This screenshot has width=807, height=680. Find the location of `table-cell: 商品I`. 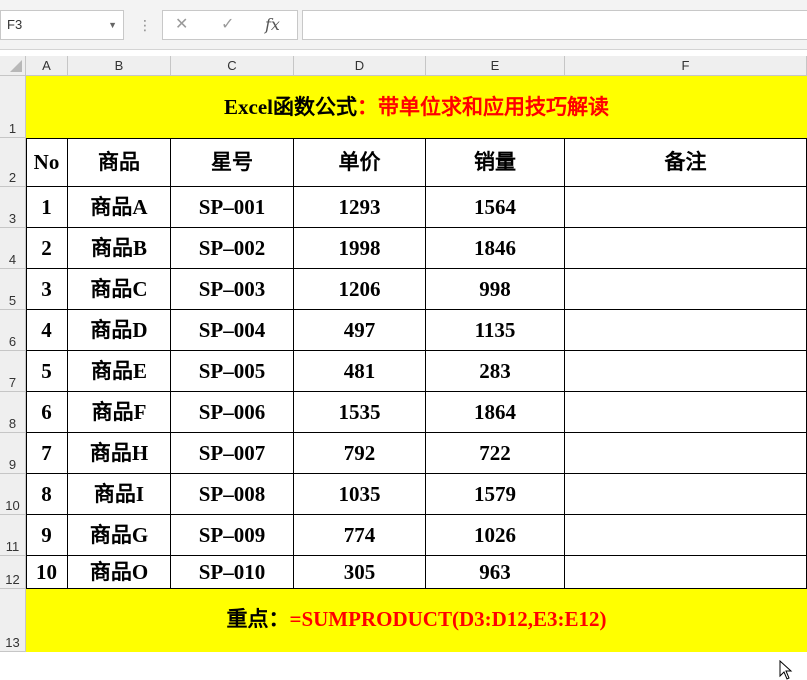

table-cell: 商品I is located at coordinates (119, 494).